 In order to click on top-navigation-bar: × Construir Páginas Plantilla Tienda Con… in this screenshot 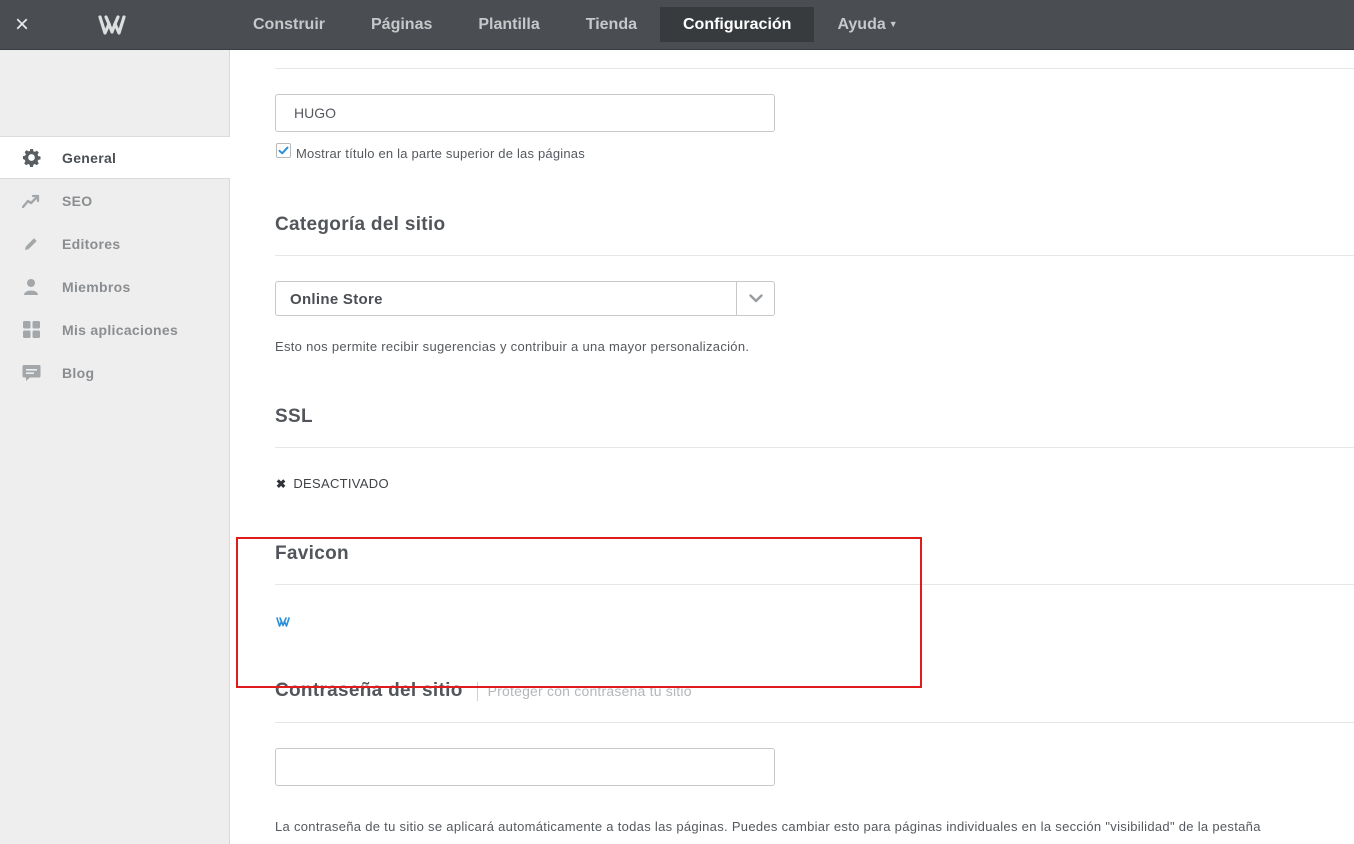, I will do `click(677, 25)`.